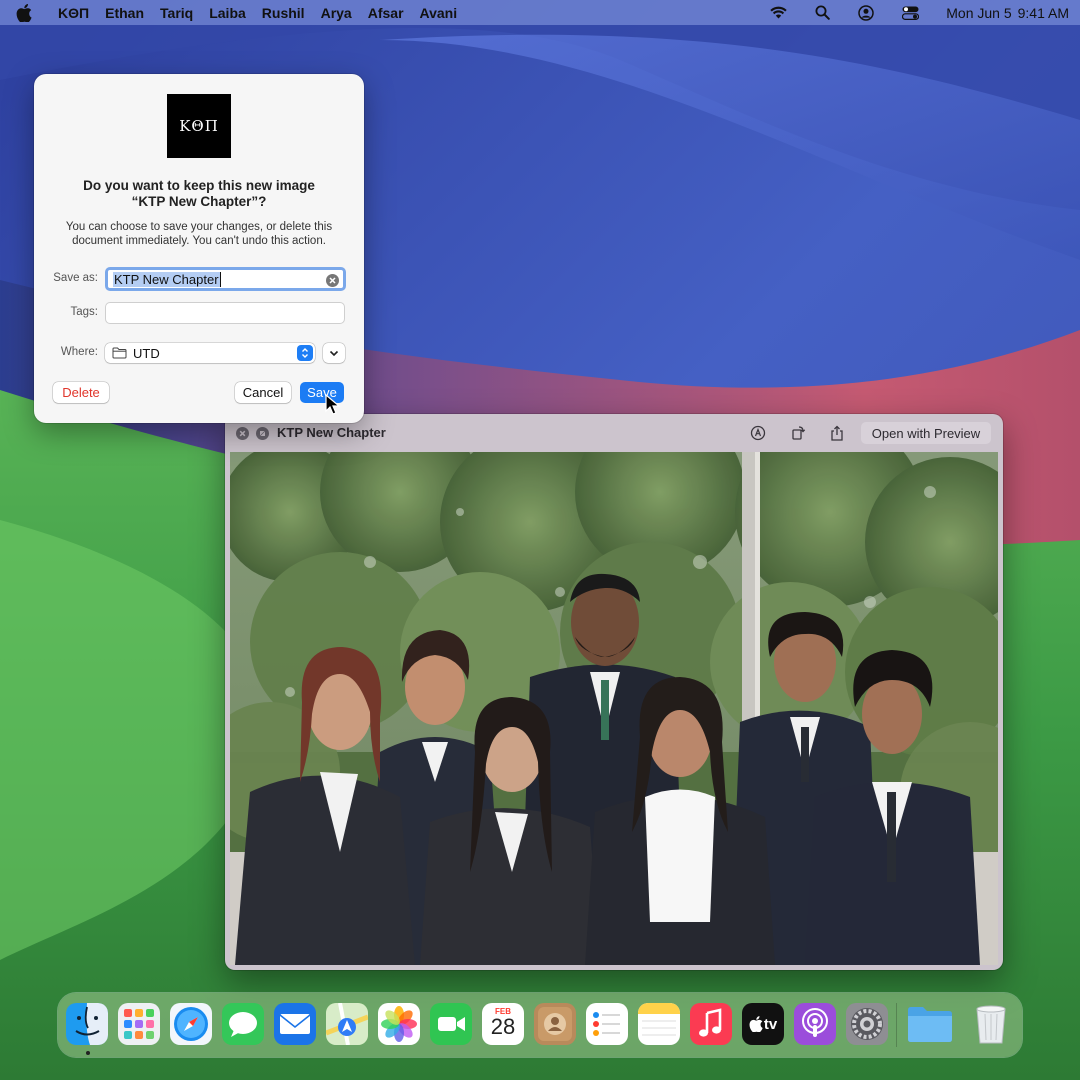 Image resolution: width=1080 pixels, height=1080 pixels. I want to click on dock-mail-icon, so click(295, 1024).